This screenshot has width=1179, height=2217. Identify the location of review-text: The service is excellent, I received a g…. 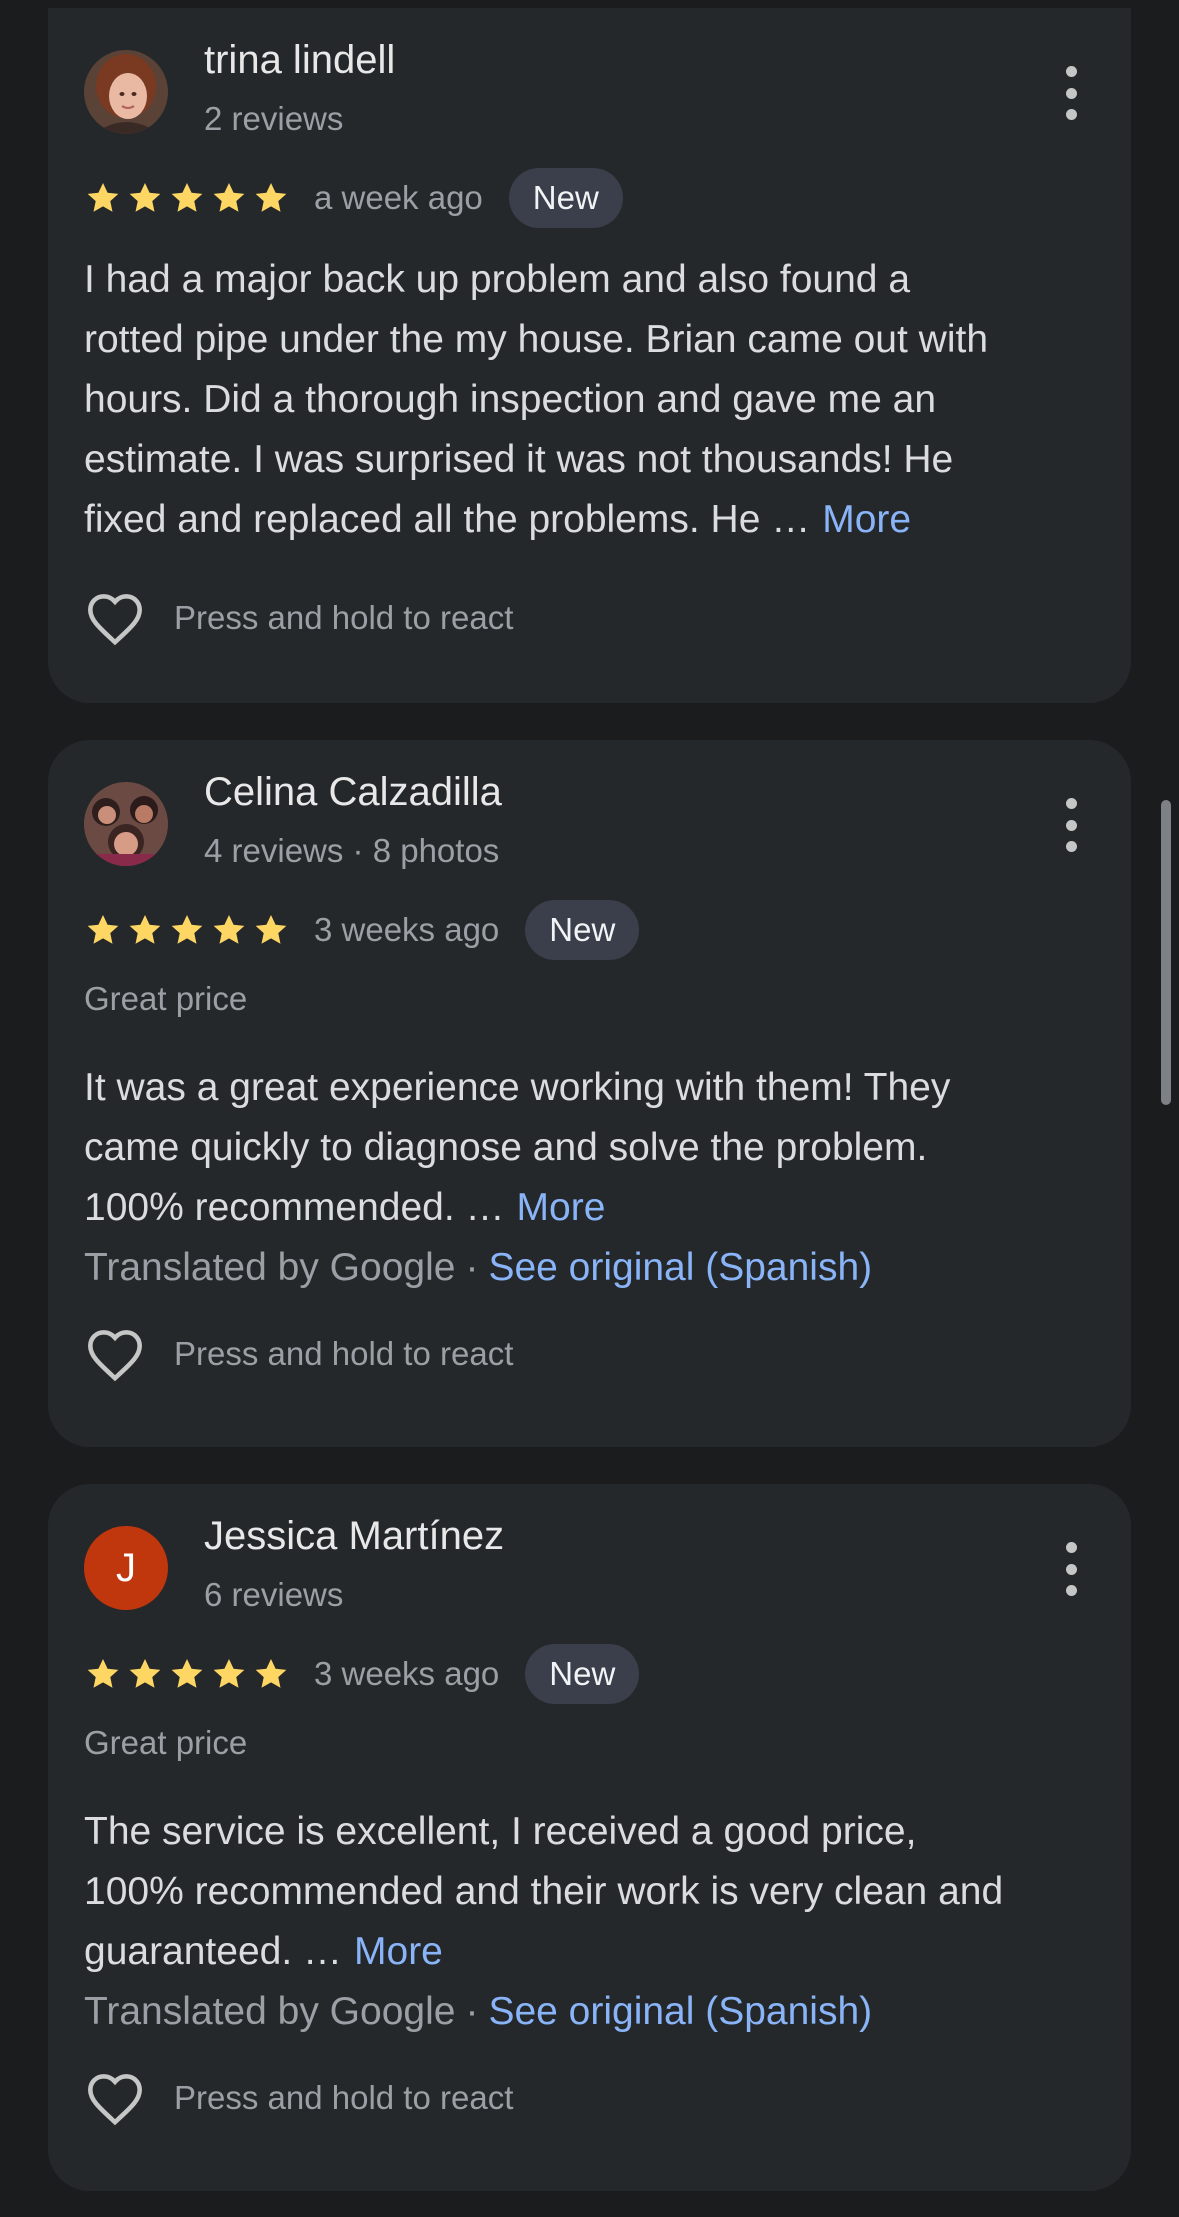
(544, 1891).